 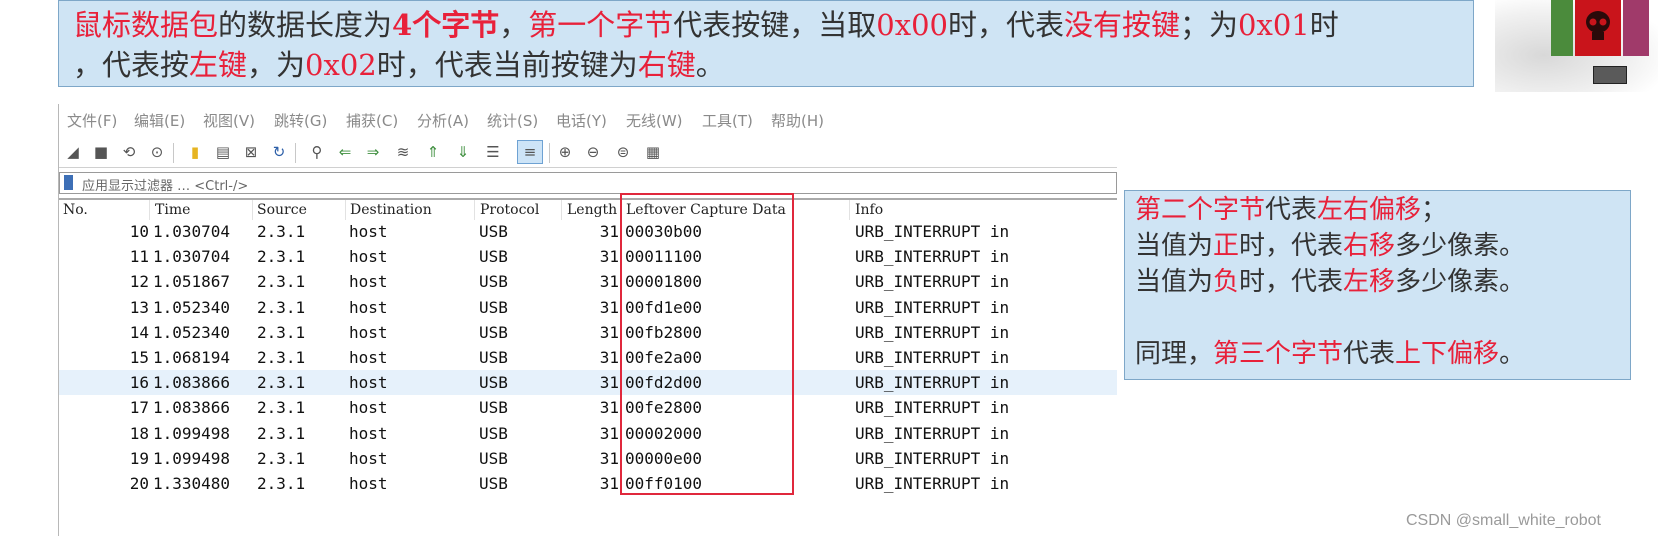 What do you see at coordinates (73, 152) in the screenshot?
I see `shark-fin-start-icon: ◢` at bounding box center [73, 152].